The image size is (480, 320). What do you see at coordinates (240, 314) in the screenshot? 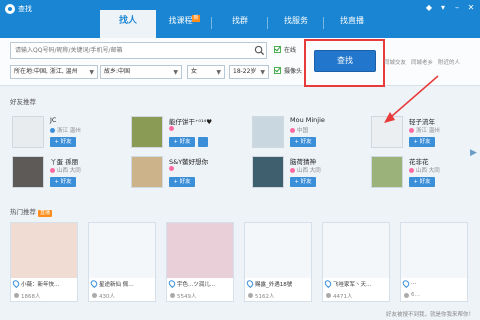
I see `status-bar: 好友被搜不到我，就是你我来帮你！` at bounding box center [240, 314].